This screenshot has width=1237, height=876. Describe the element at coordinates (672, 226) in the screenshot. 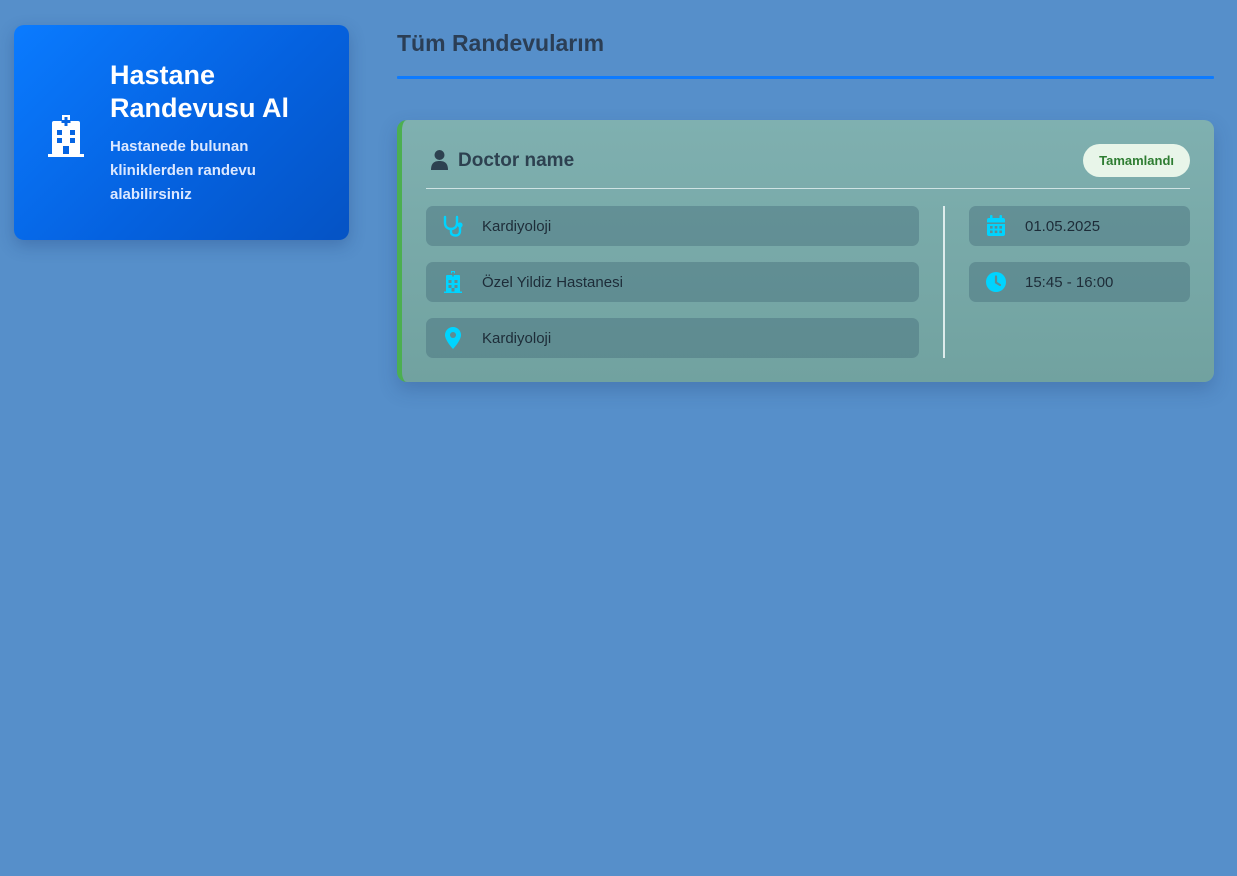

I see `clinic-row: Kardiyoloji` at that location.